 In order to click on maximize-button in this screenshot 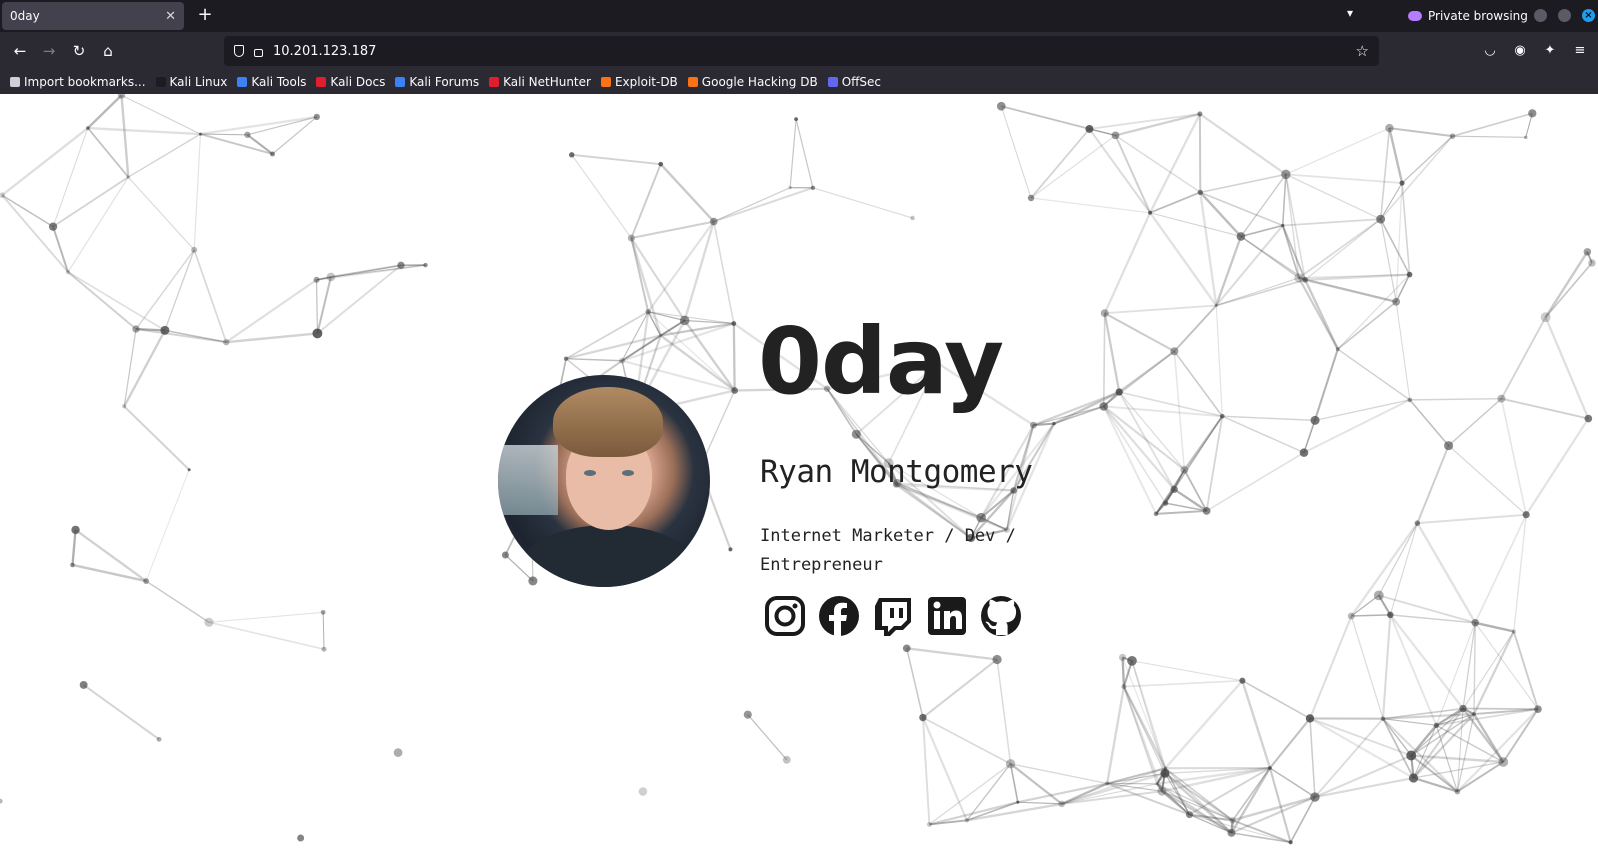, I will do `click(1564, 15)`.